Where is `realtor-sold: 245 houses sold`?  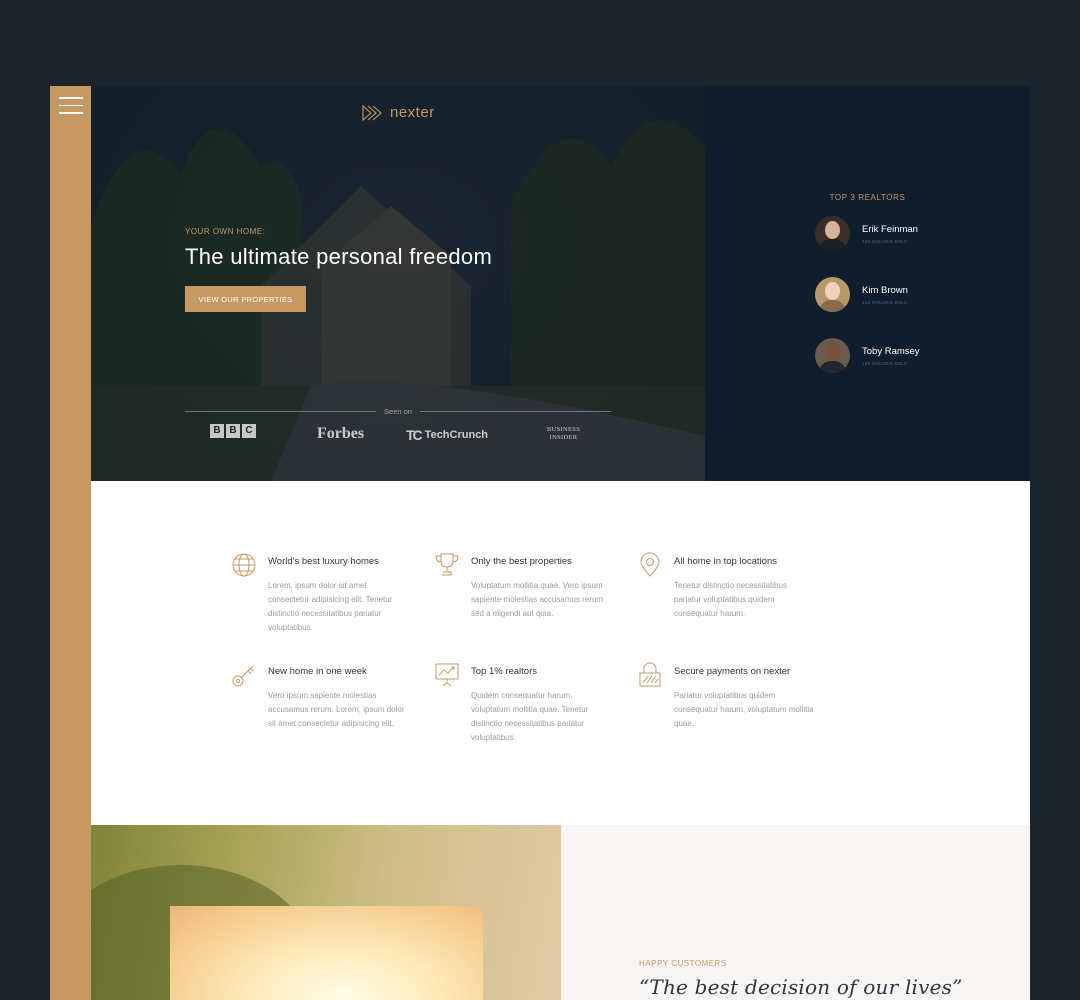
realtor-sold: 245 houses sold is located at coordinates (885, 241).